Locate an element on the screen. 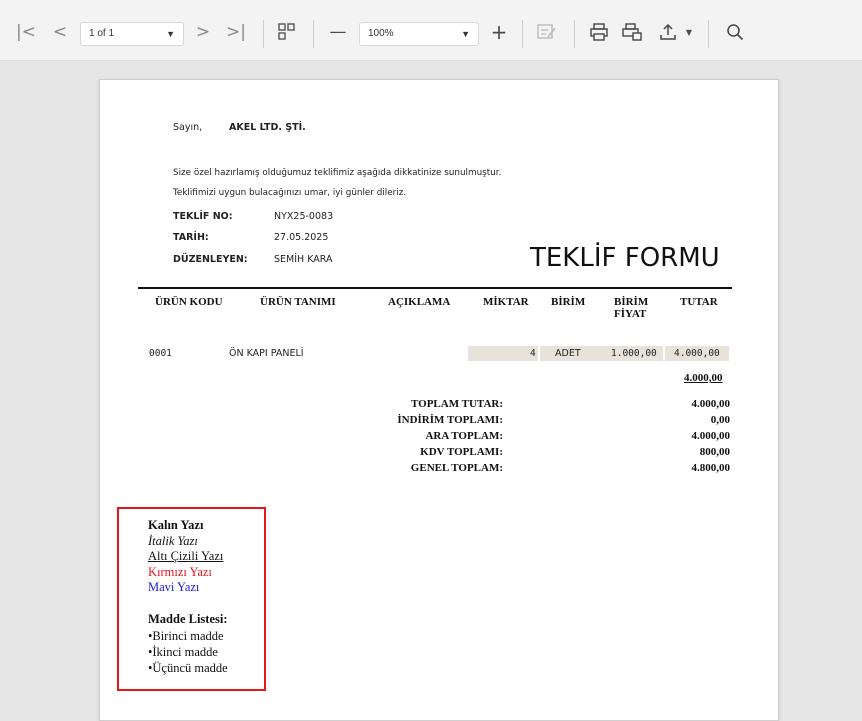  meta-value-teklif-no: NYX25-0083 is located at coordinates (304, 216).